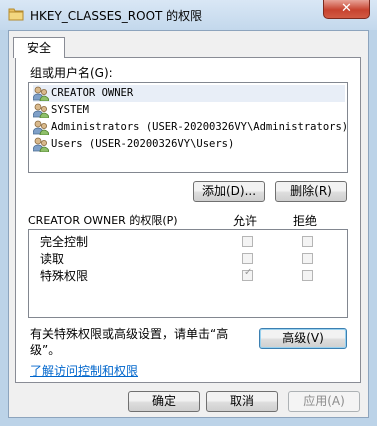 This screenshot has width=377, height=426. I want to click on tab-security: 安全, so click(39, 47).